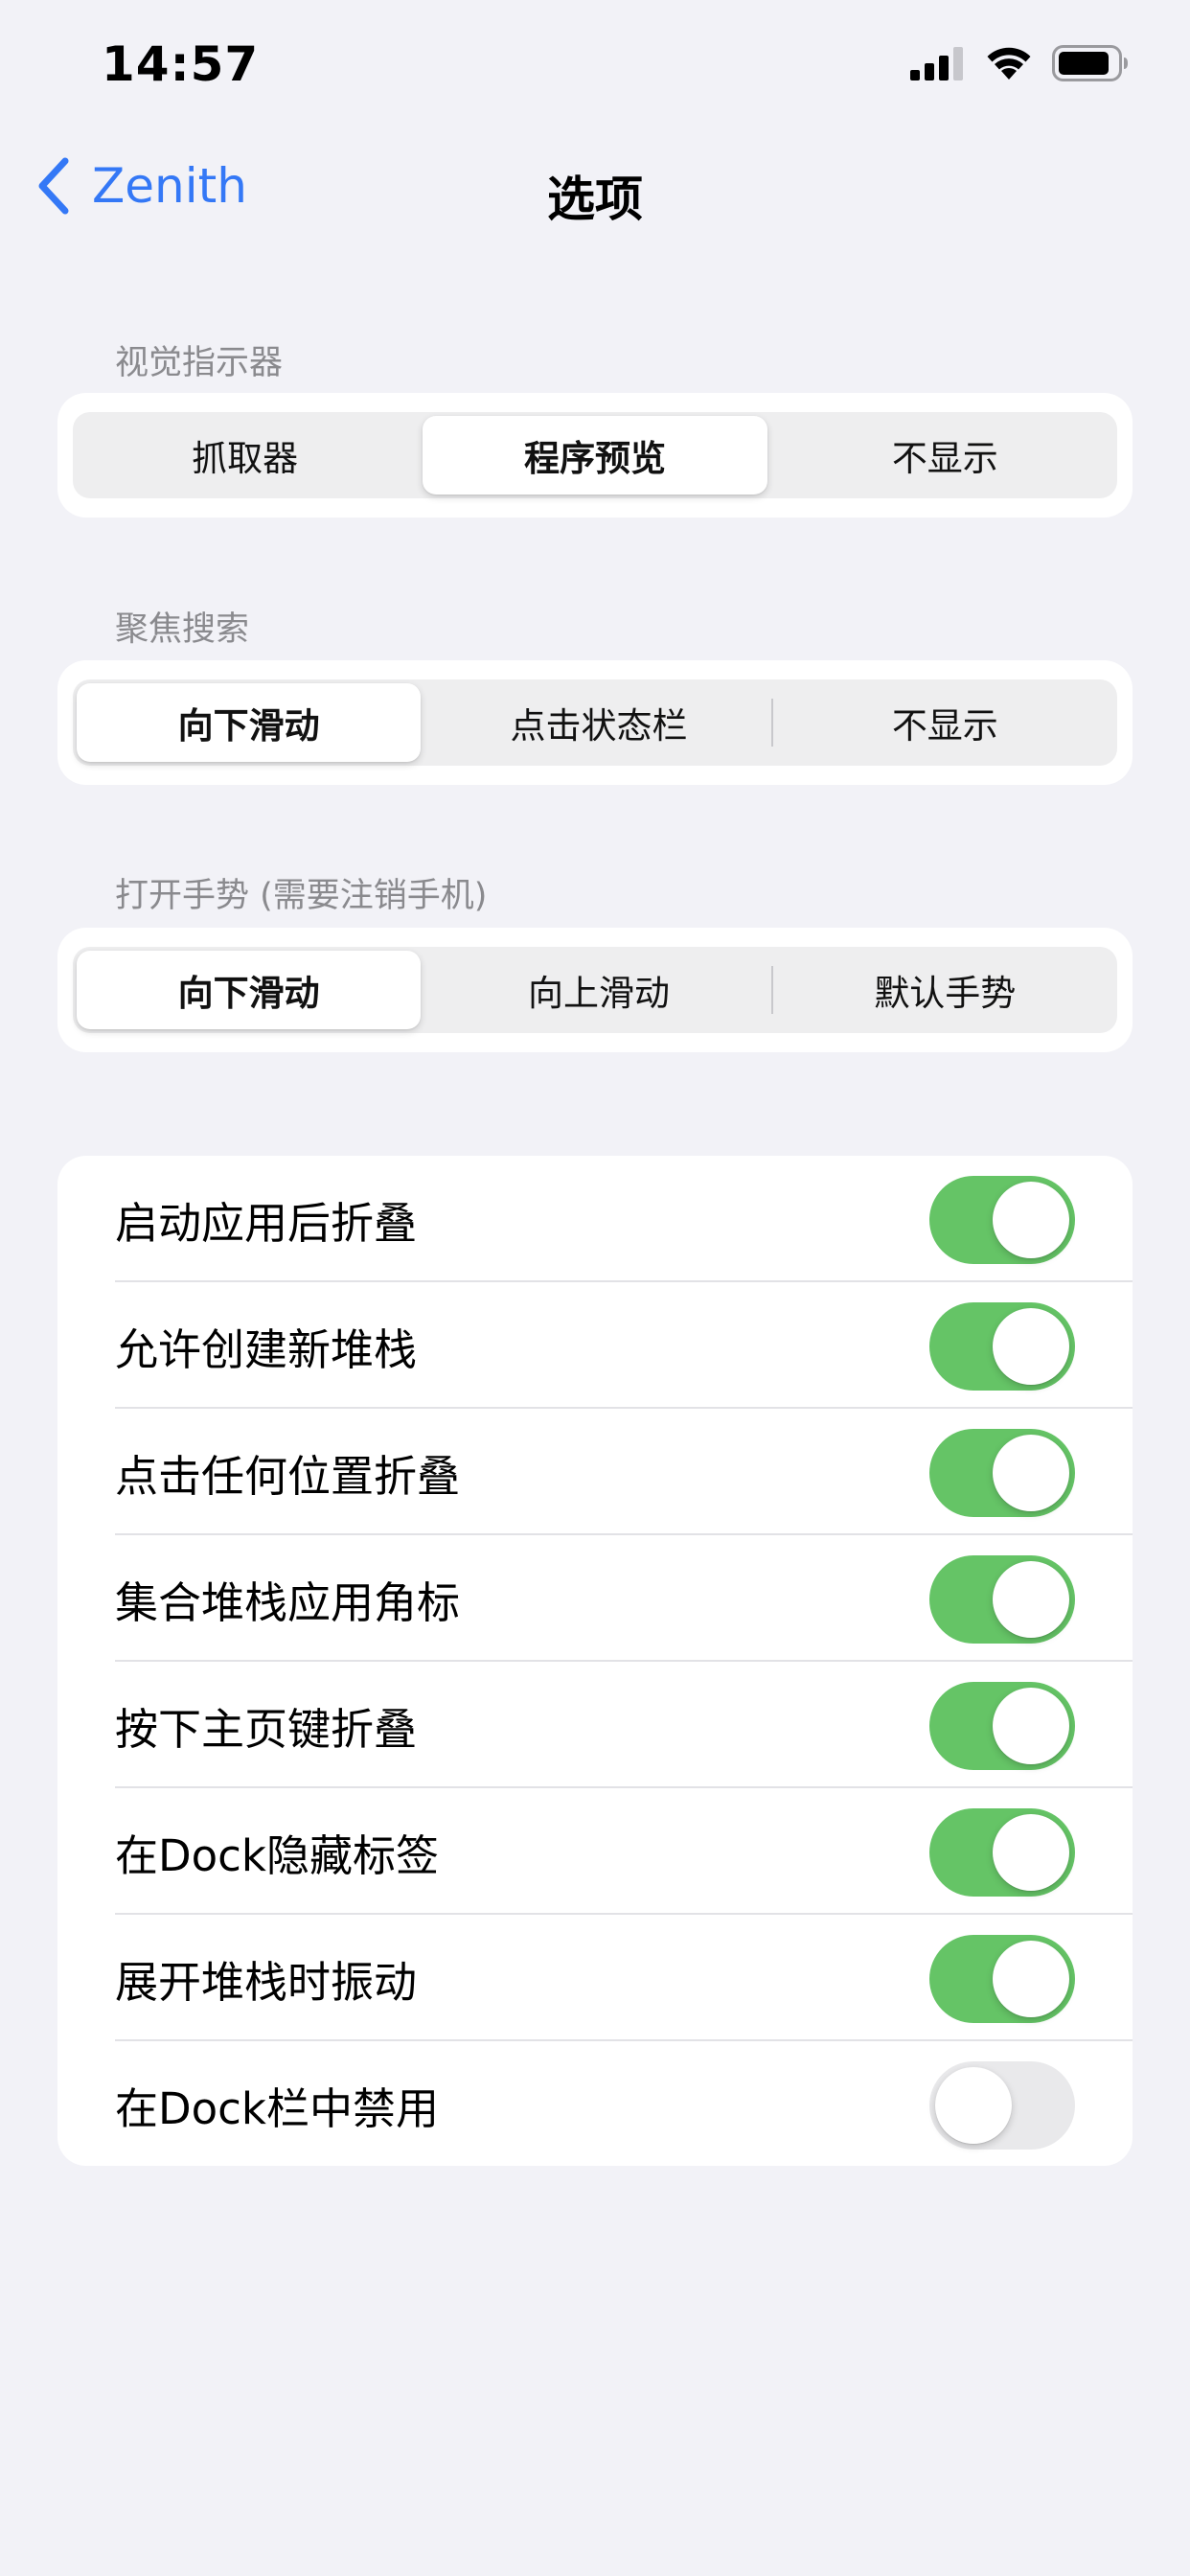 This screenshot has width=1190, height=2576. What do you see at coordinates (595, 1345) in the screenshot?
I see `toggle-row-allow-new-stacks: 允许创建新堆栈` at bounding box center [595, 1345].